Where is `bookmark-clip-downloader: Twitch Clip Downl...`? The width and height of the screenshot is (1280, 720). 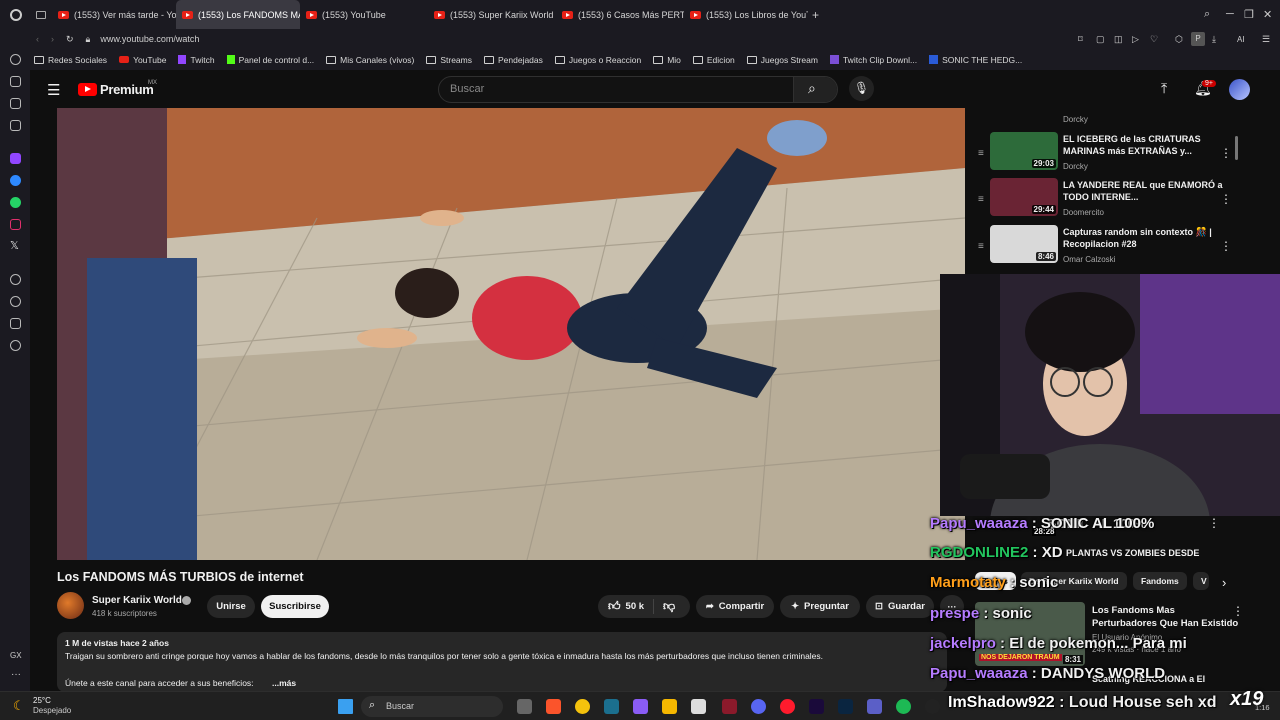 bookmark-clip-downloader: Twitch Clip Downl... is located at coordinates (873, 60).